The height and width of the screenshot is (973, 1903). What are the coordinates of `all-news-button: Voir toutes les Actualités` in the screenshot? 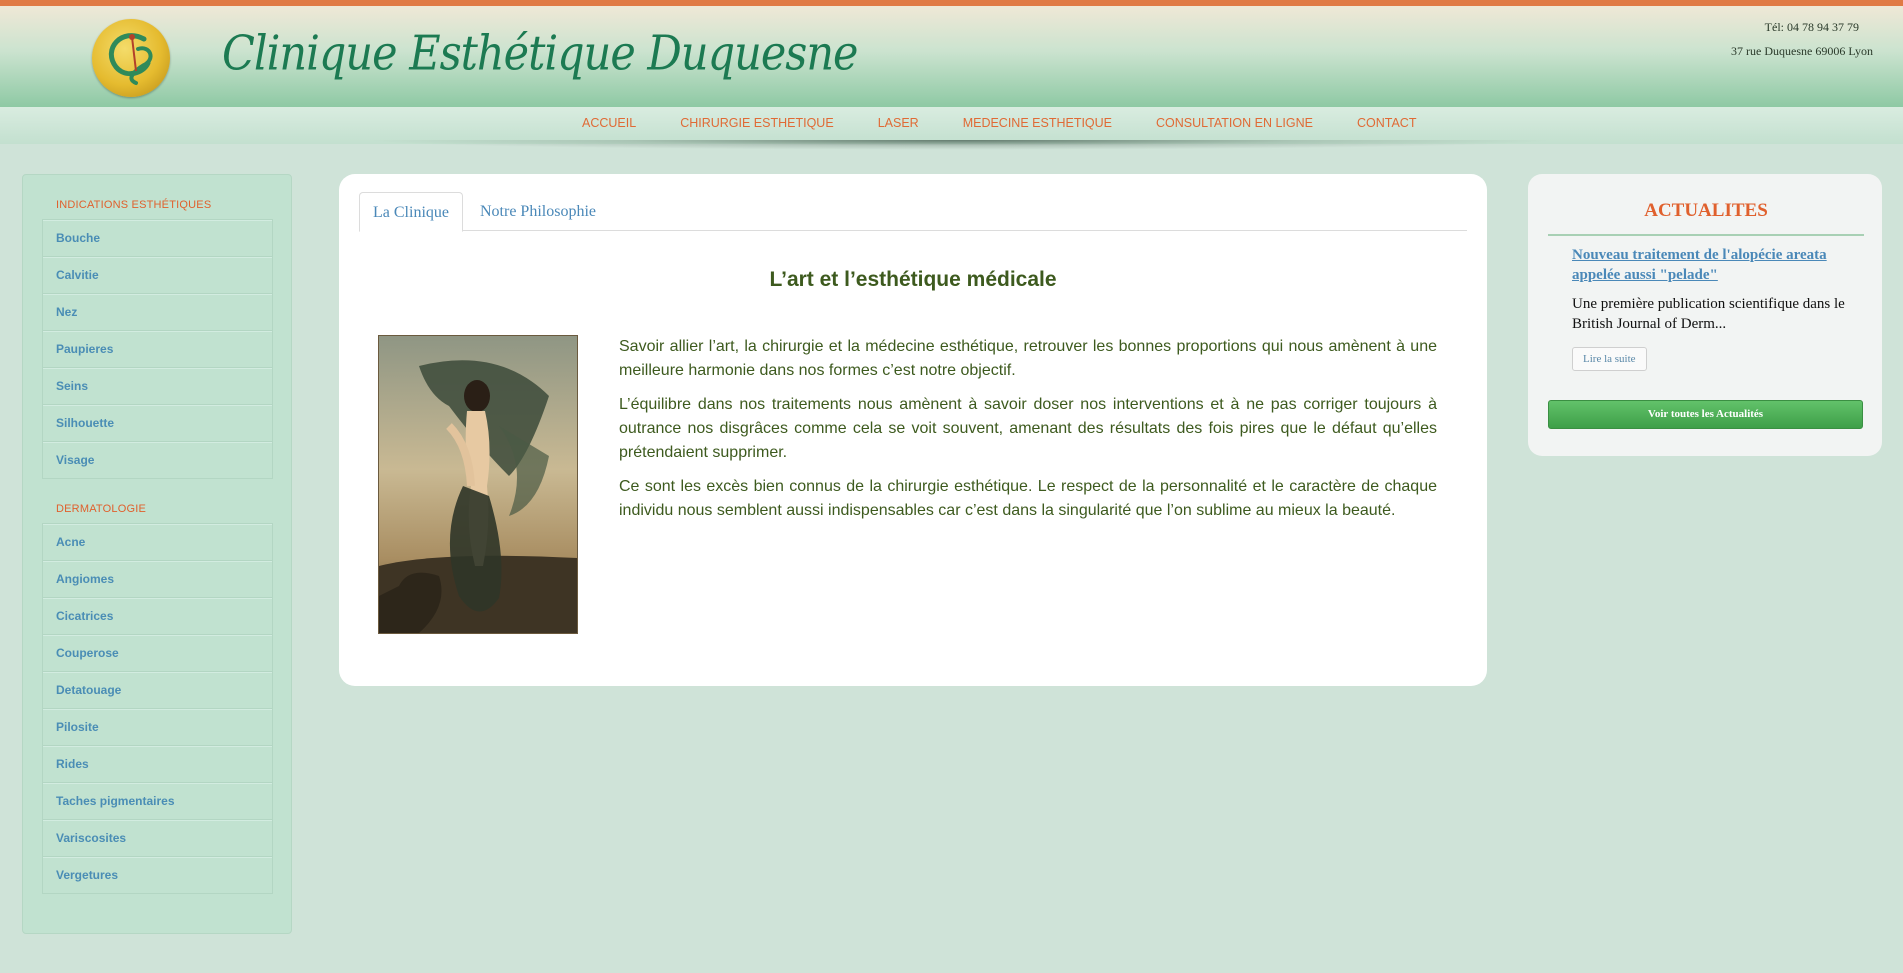 It's located at (1705, 414).